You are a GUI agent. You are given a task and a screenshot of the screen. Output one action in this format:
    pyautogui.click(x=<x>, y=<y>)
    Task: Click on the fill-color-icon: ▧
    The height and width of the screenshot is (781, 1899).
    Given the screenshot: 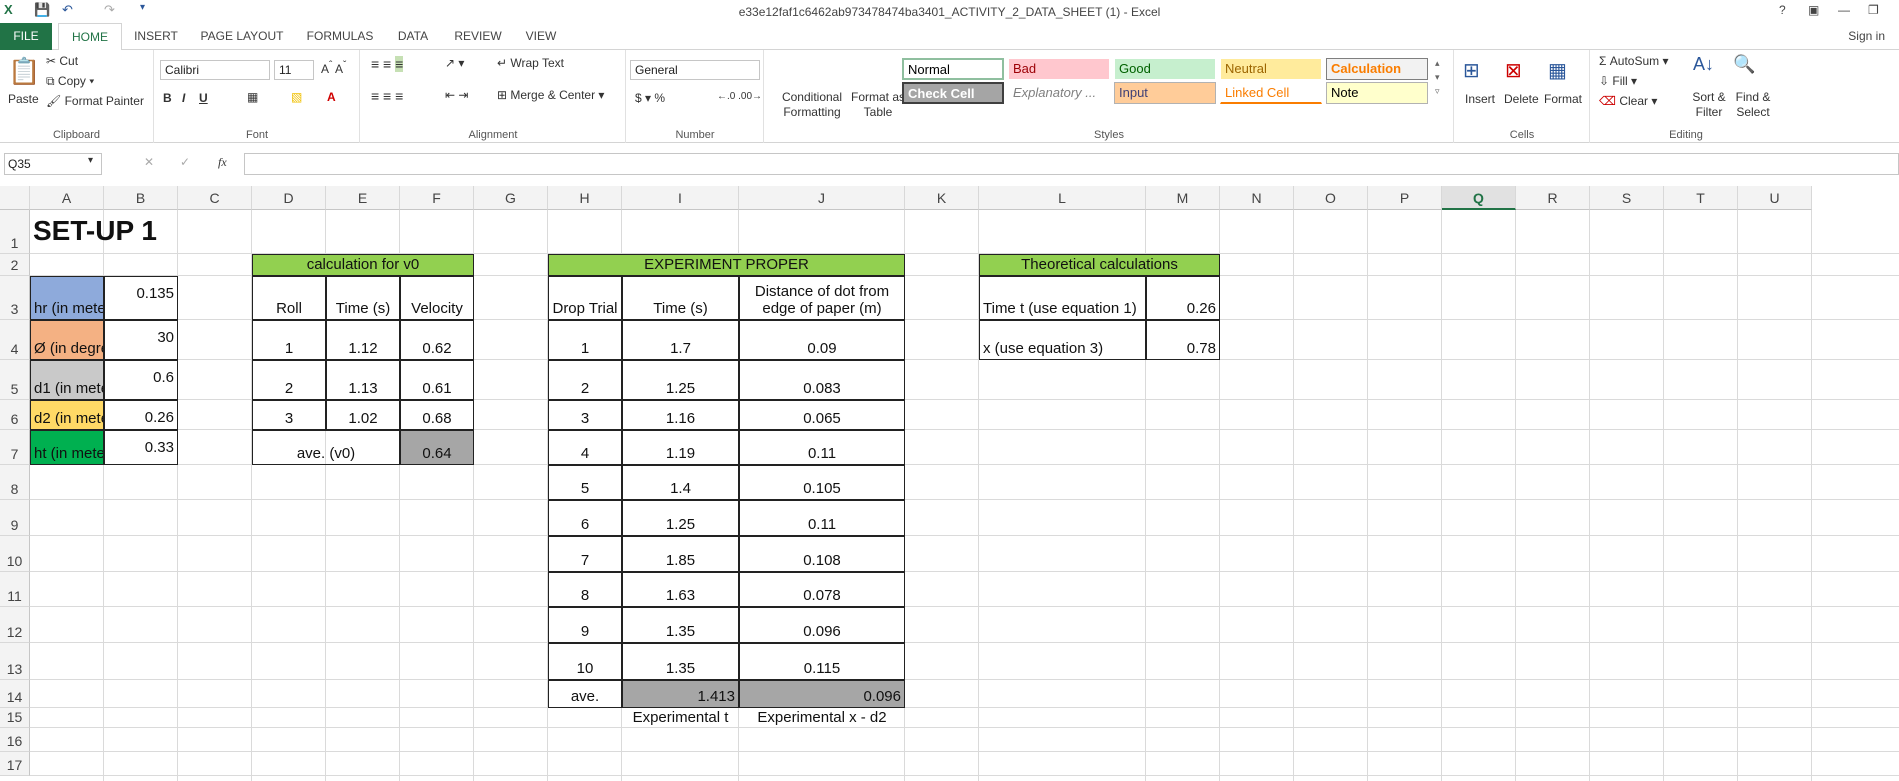 What is the action you would take?
    pyautogui.click(x=296, y=97)
    